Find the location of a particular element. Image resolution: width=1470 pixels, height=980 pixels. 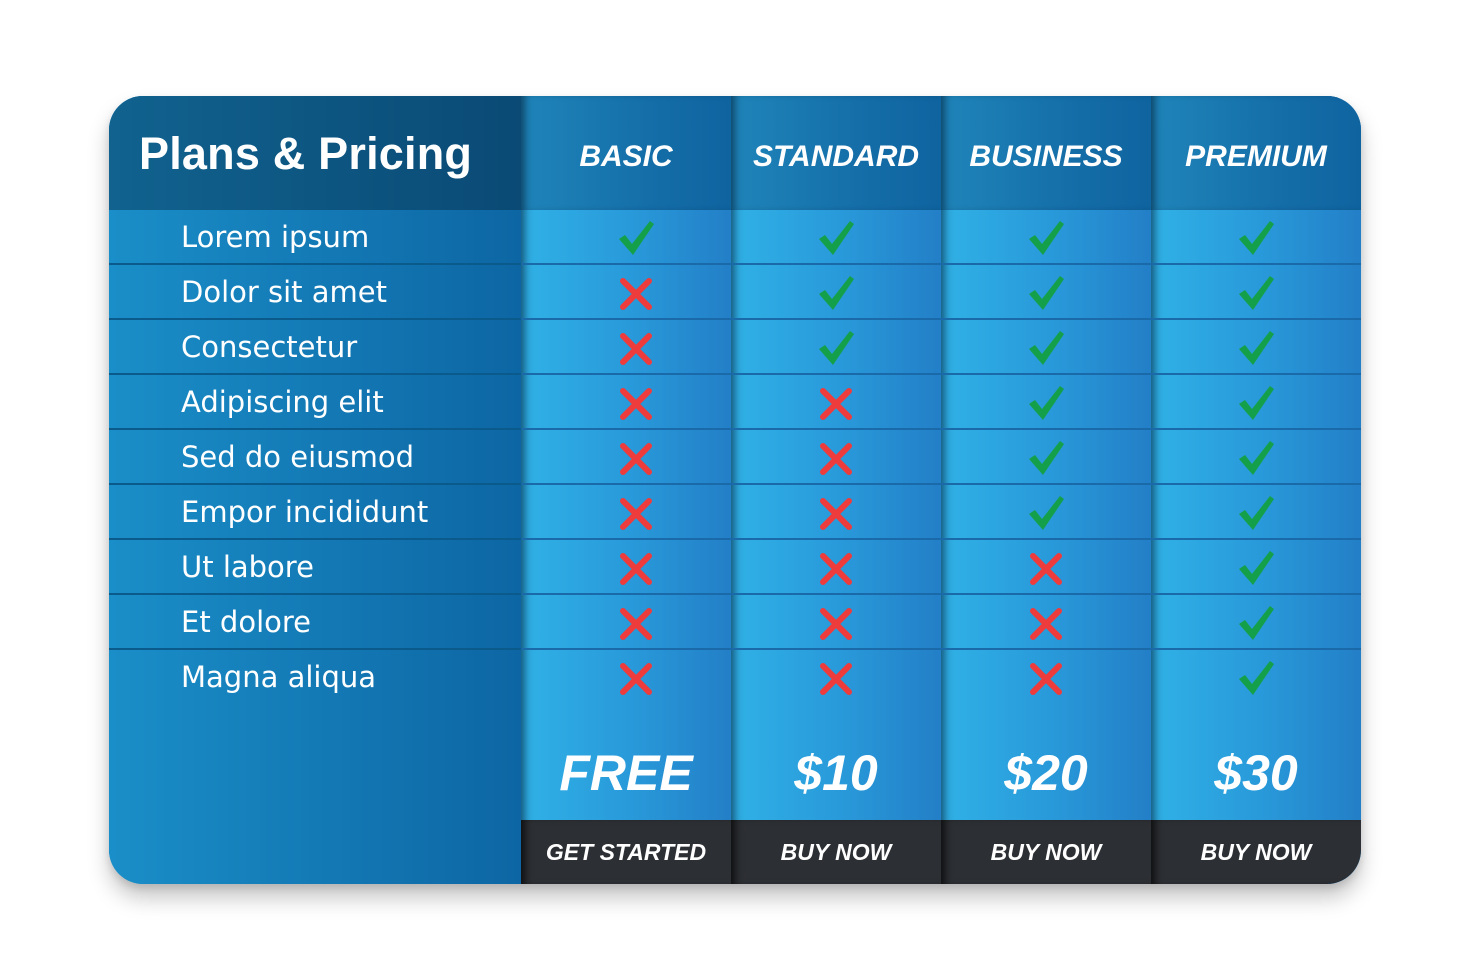

plan-header: BUSINESS is located at coordinates (1046, 153).